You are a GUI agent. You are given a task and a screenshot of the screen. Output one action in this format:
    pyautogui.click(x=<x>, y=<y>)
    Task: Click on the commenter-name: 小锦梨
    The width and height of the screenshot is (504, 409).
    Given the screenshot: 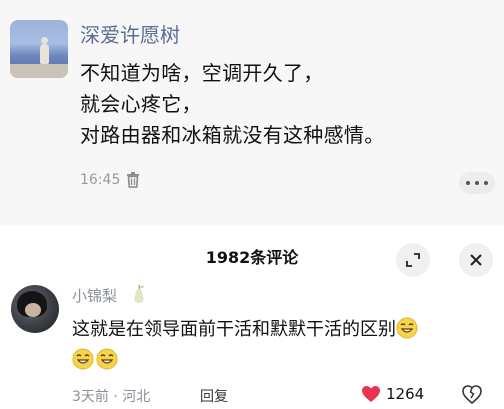 What is the action you would take?
    pyautogui.click(x=94, y=295)
    